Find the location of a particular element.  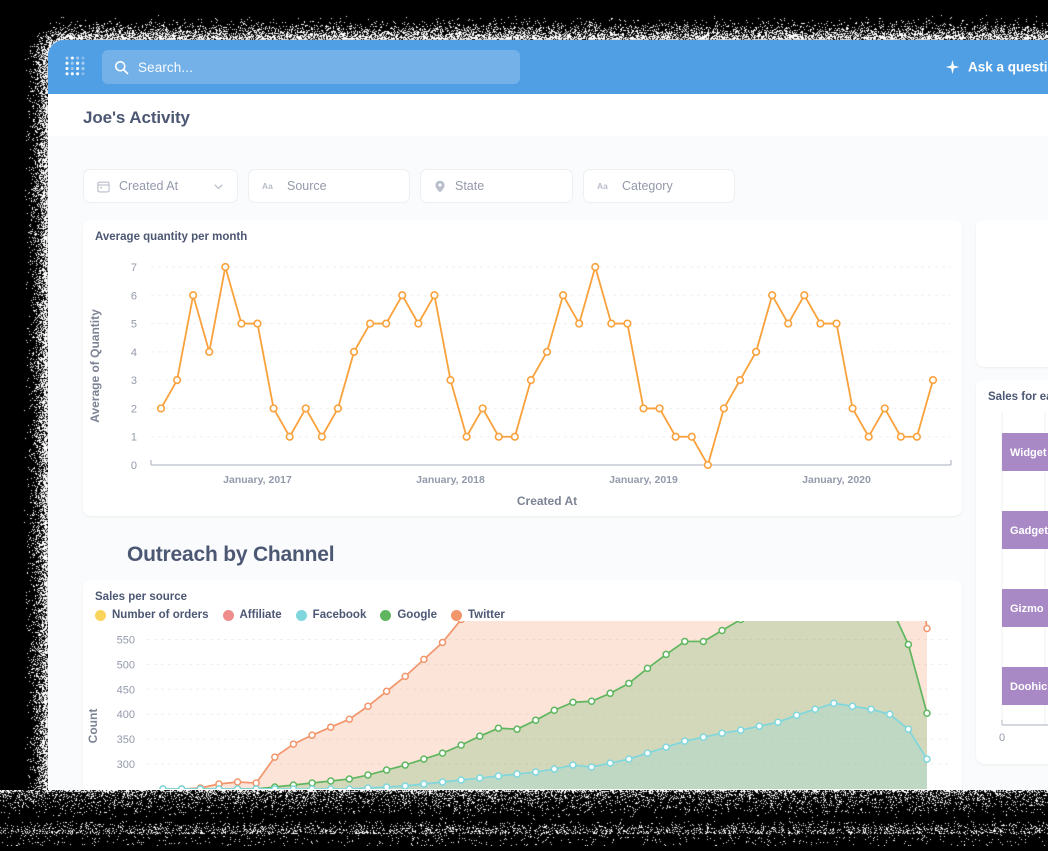

y-axis-tick: 1 is located at coordinates (134, 438).